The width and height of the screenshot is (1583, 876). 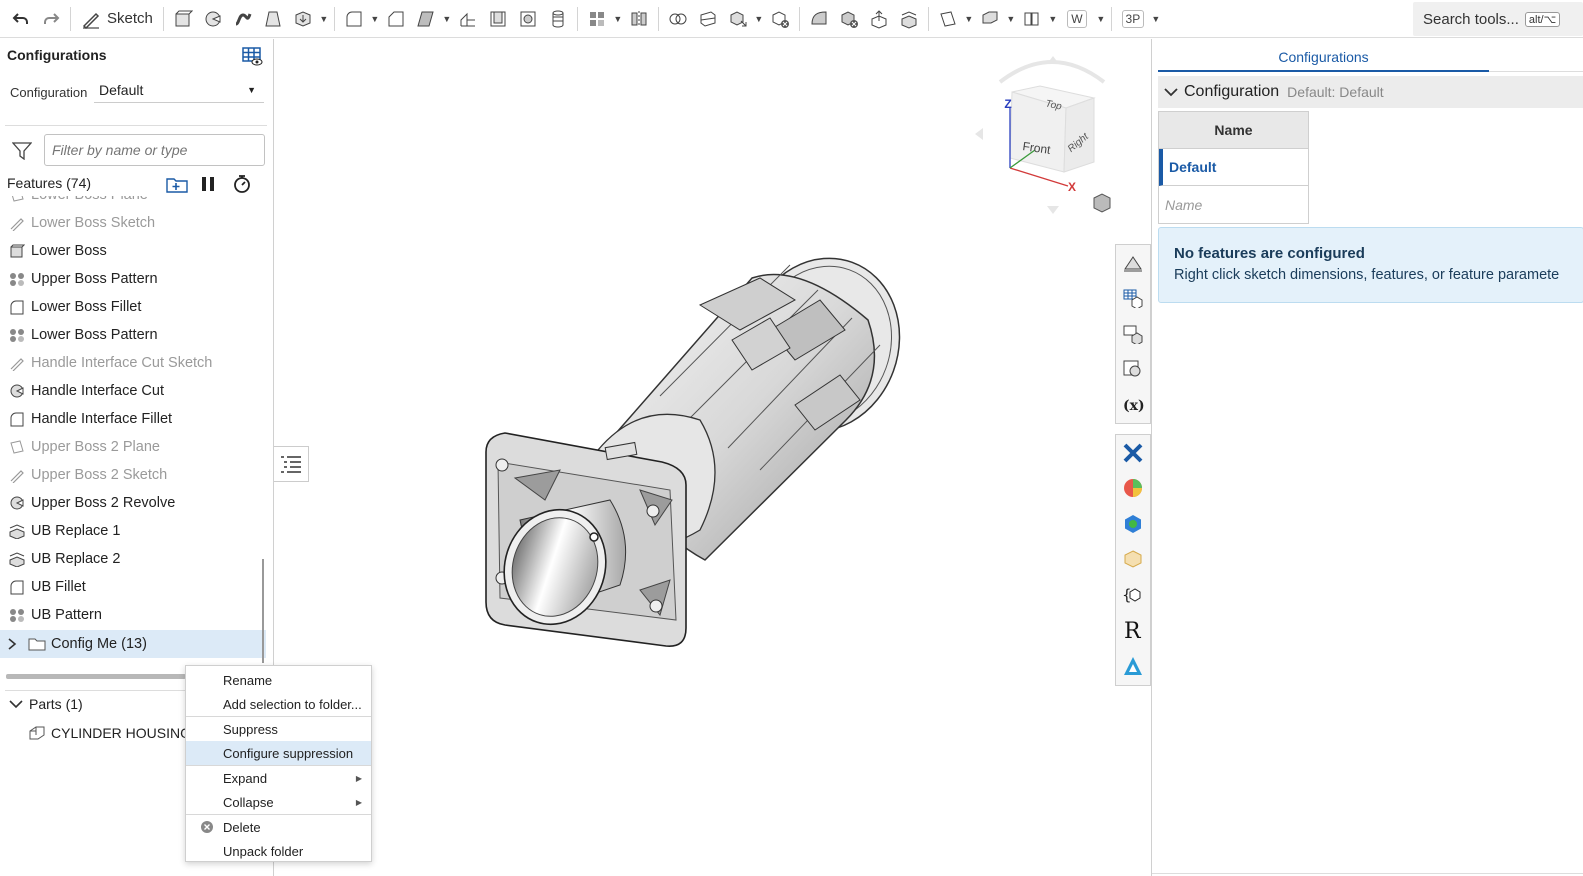 I want to click on new-configuration-name-input: Name, so click(x=1233, y=204).